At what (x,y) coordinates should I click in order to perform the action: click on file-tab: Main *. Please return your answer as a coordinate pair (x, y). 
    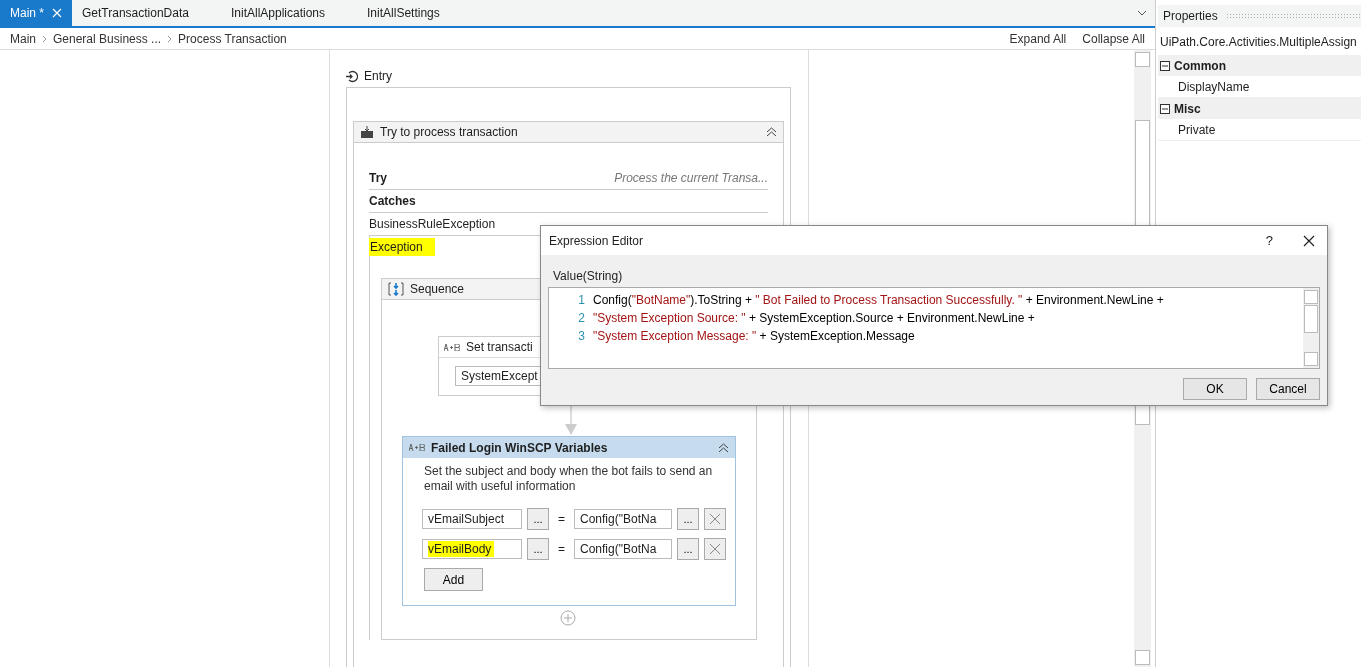
    Looking at the image, I should click on (36, 13).